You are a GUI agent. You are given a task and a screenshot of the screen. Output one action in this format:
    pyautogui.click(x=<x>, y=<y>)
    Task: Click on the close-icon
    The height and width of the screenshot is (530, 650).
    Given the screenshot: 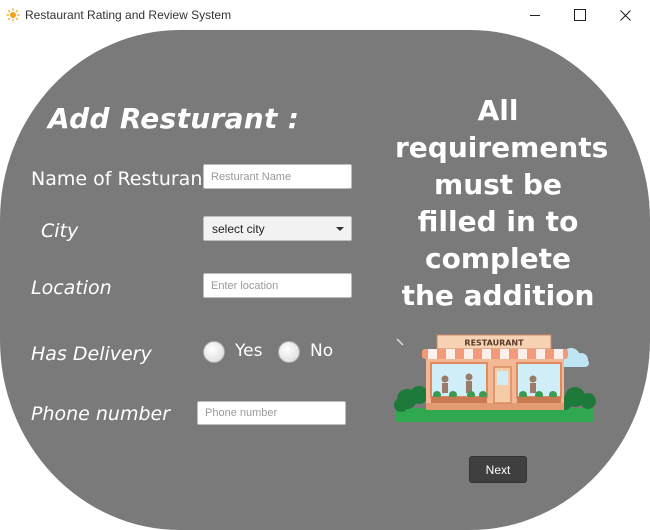 What is the action you would take?
    pyautogui.click(x=625, y=15)
    